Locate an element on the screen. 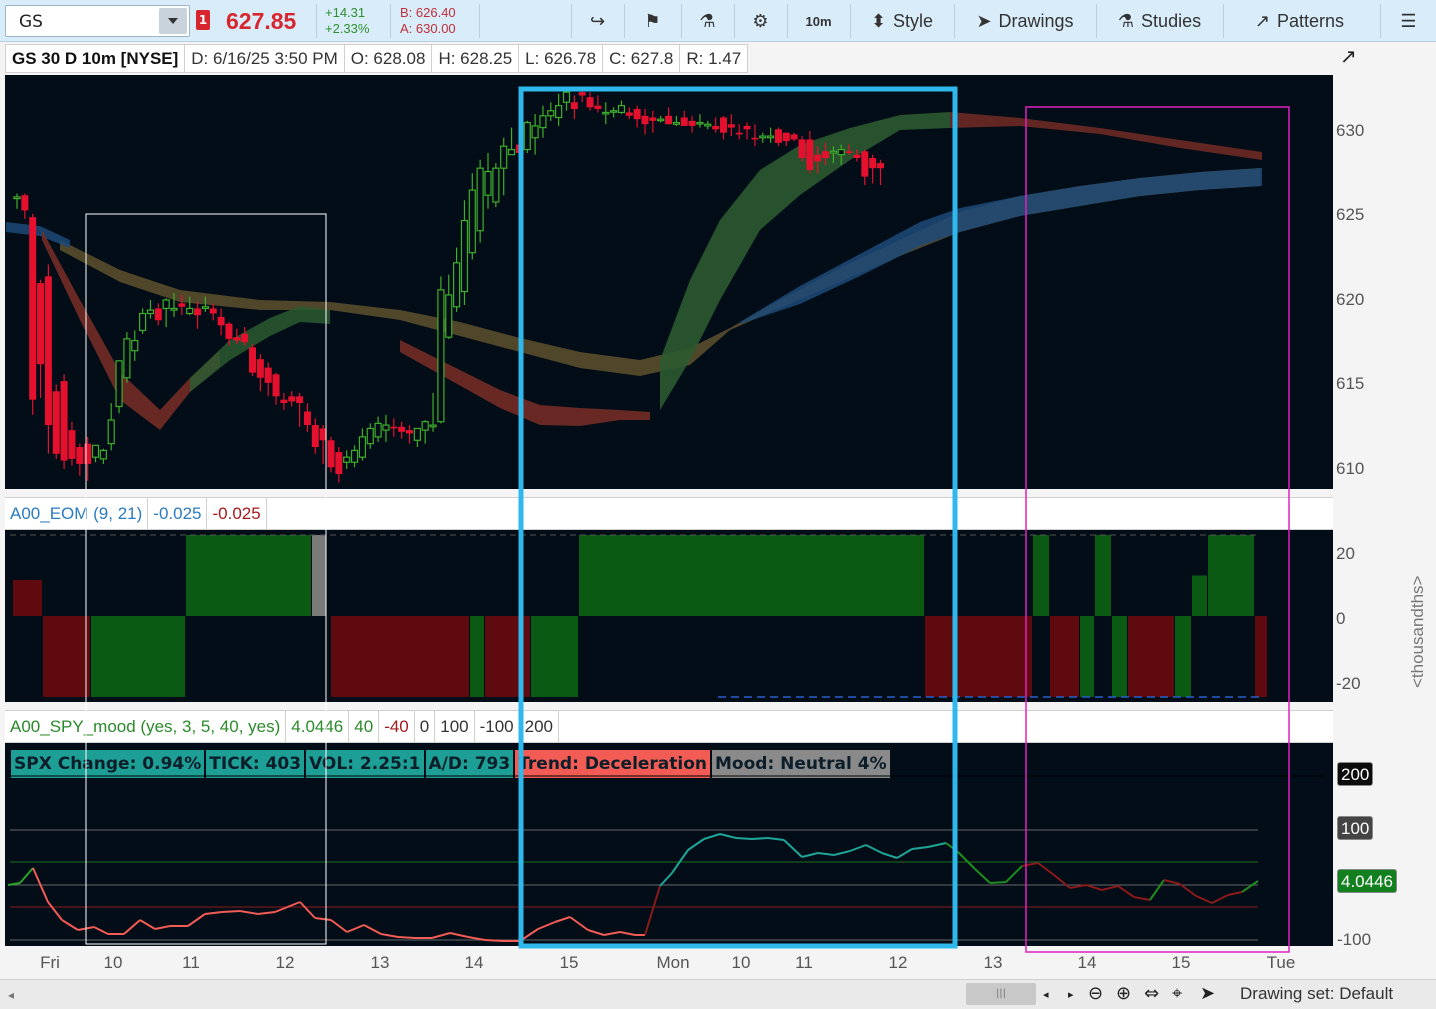 The height and width of the screenshot is (1009, 1436). fast-ma-band-red is located at coordinates (131, 330).